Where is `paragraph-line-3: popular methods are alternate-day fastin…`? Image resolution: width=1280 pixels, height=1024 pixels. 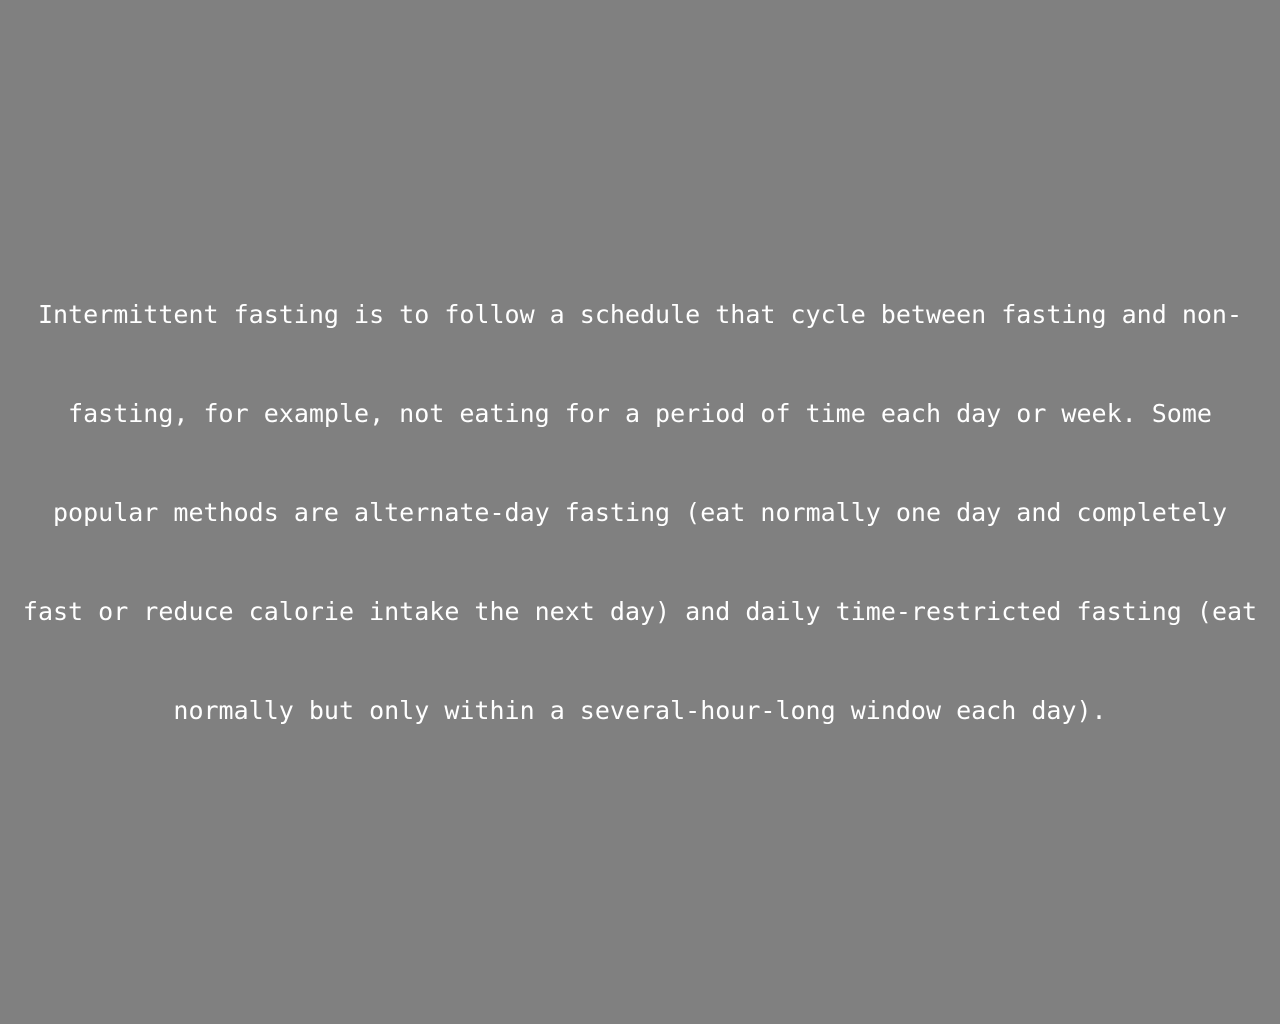
paragraph-line-3: popular methods are alternate-day fastin… is located at coordinates (640, 512).